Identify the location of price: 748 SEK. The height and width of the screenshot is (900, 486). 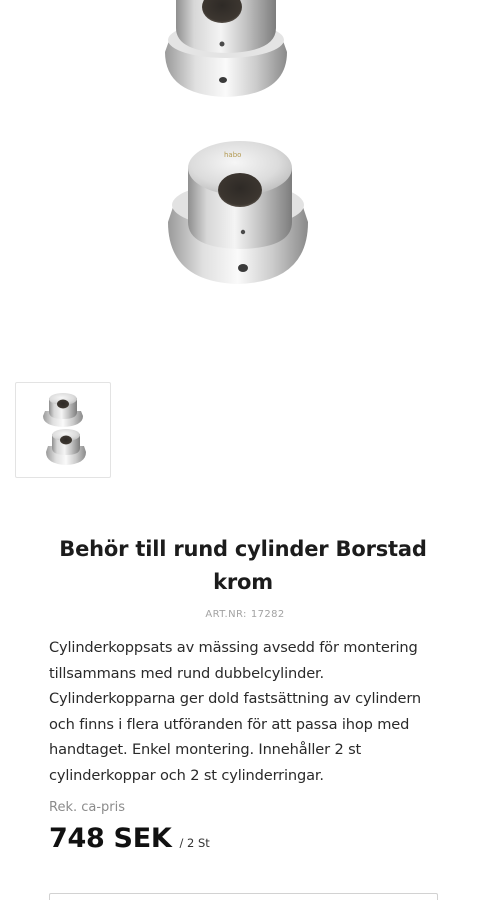
(110, 838).